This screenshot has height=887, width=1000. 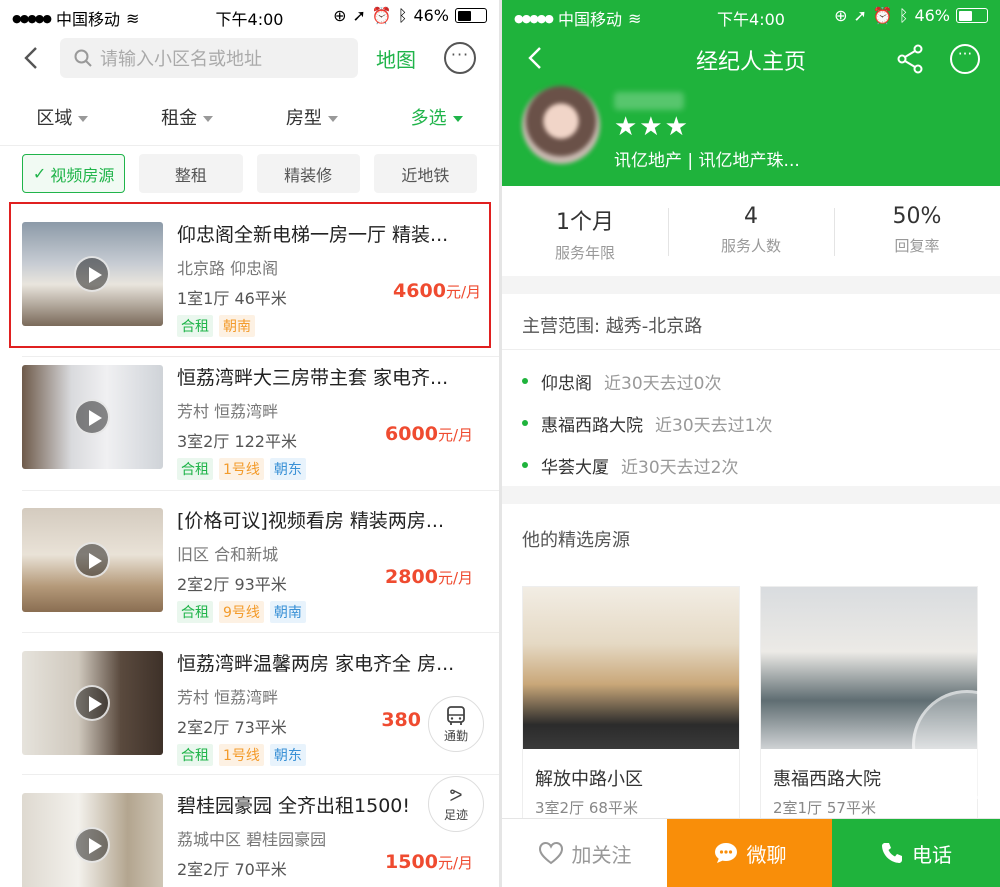 What do you see at coordinates (455, 863) in the screenshot?
I see `price-unit: 元/月` at bounding box center [455, 863].